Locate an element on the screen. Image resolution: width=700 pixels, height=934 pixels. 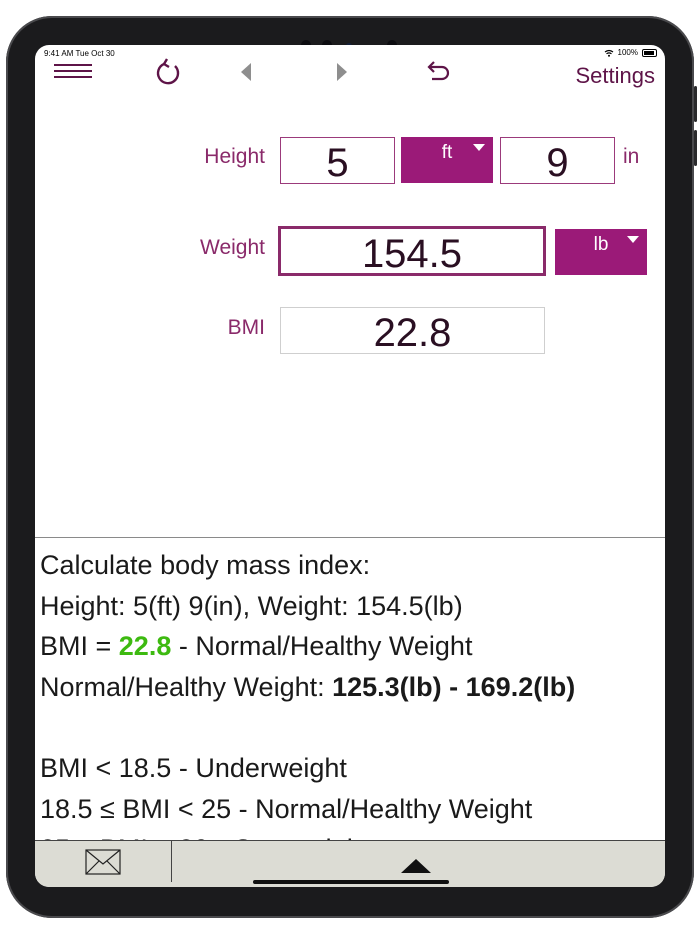
bmi-label: BMI is located at coordinates (246, 327).